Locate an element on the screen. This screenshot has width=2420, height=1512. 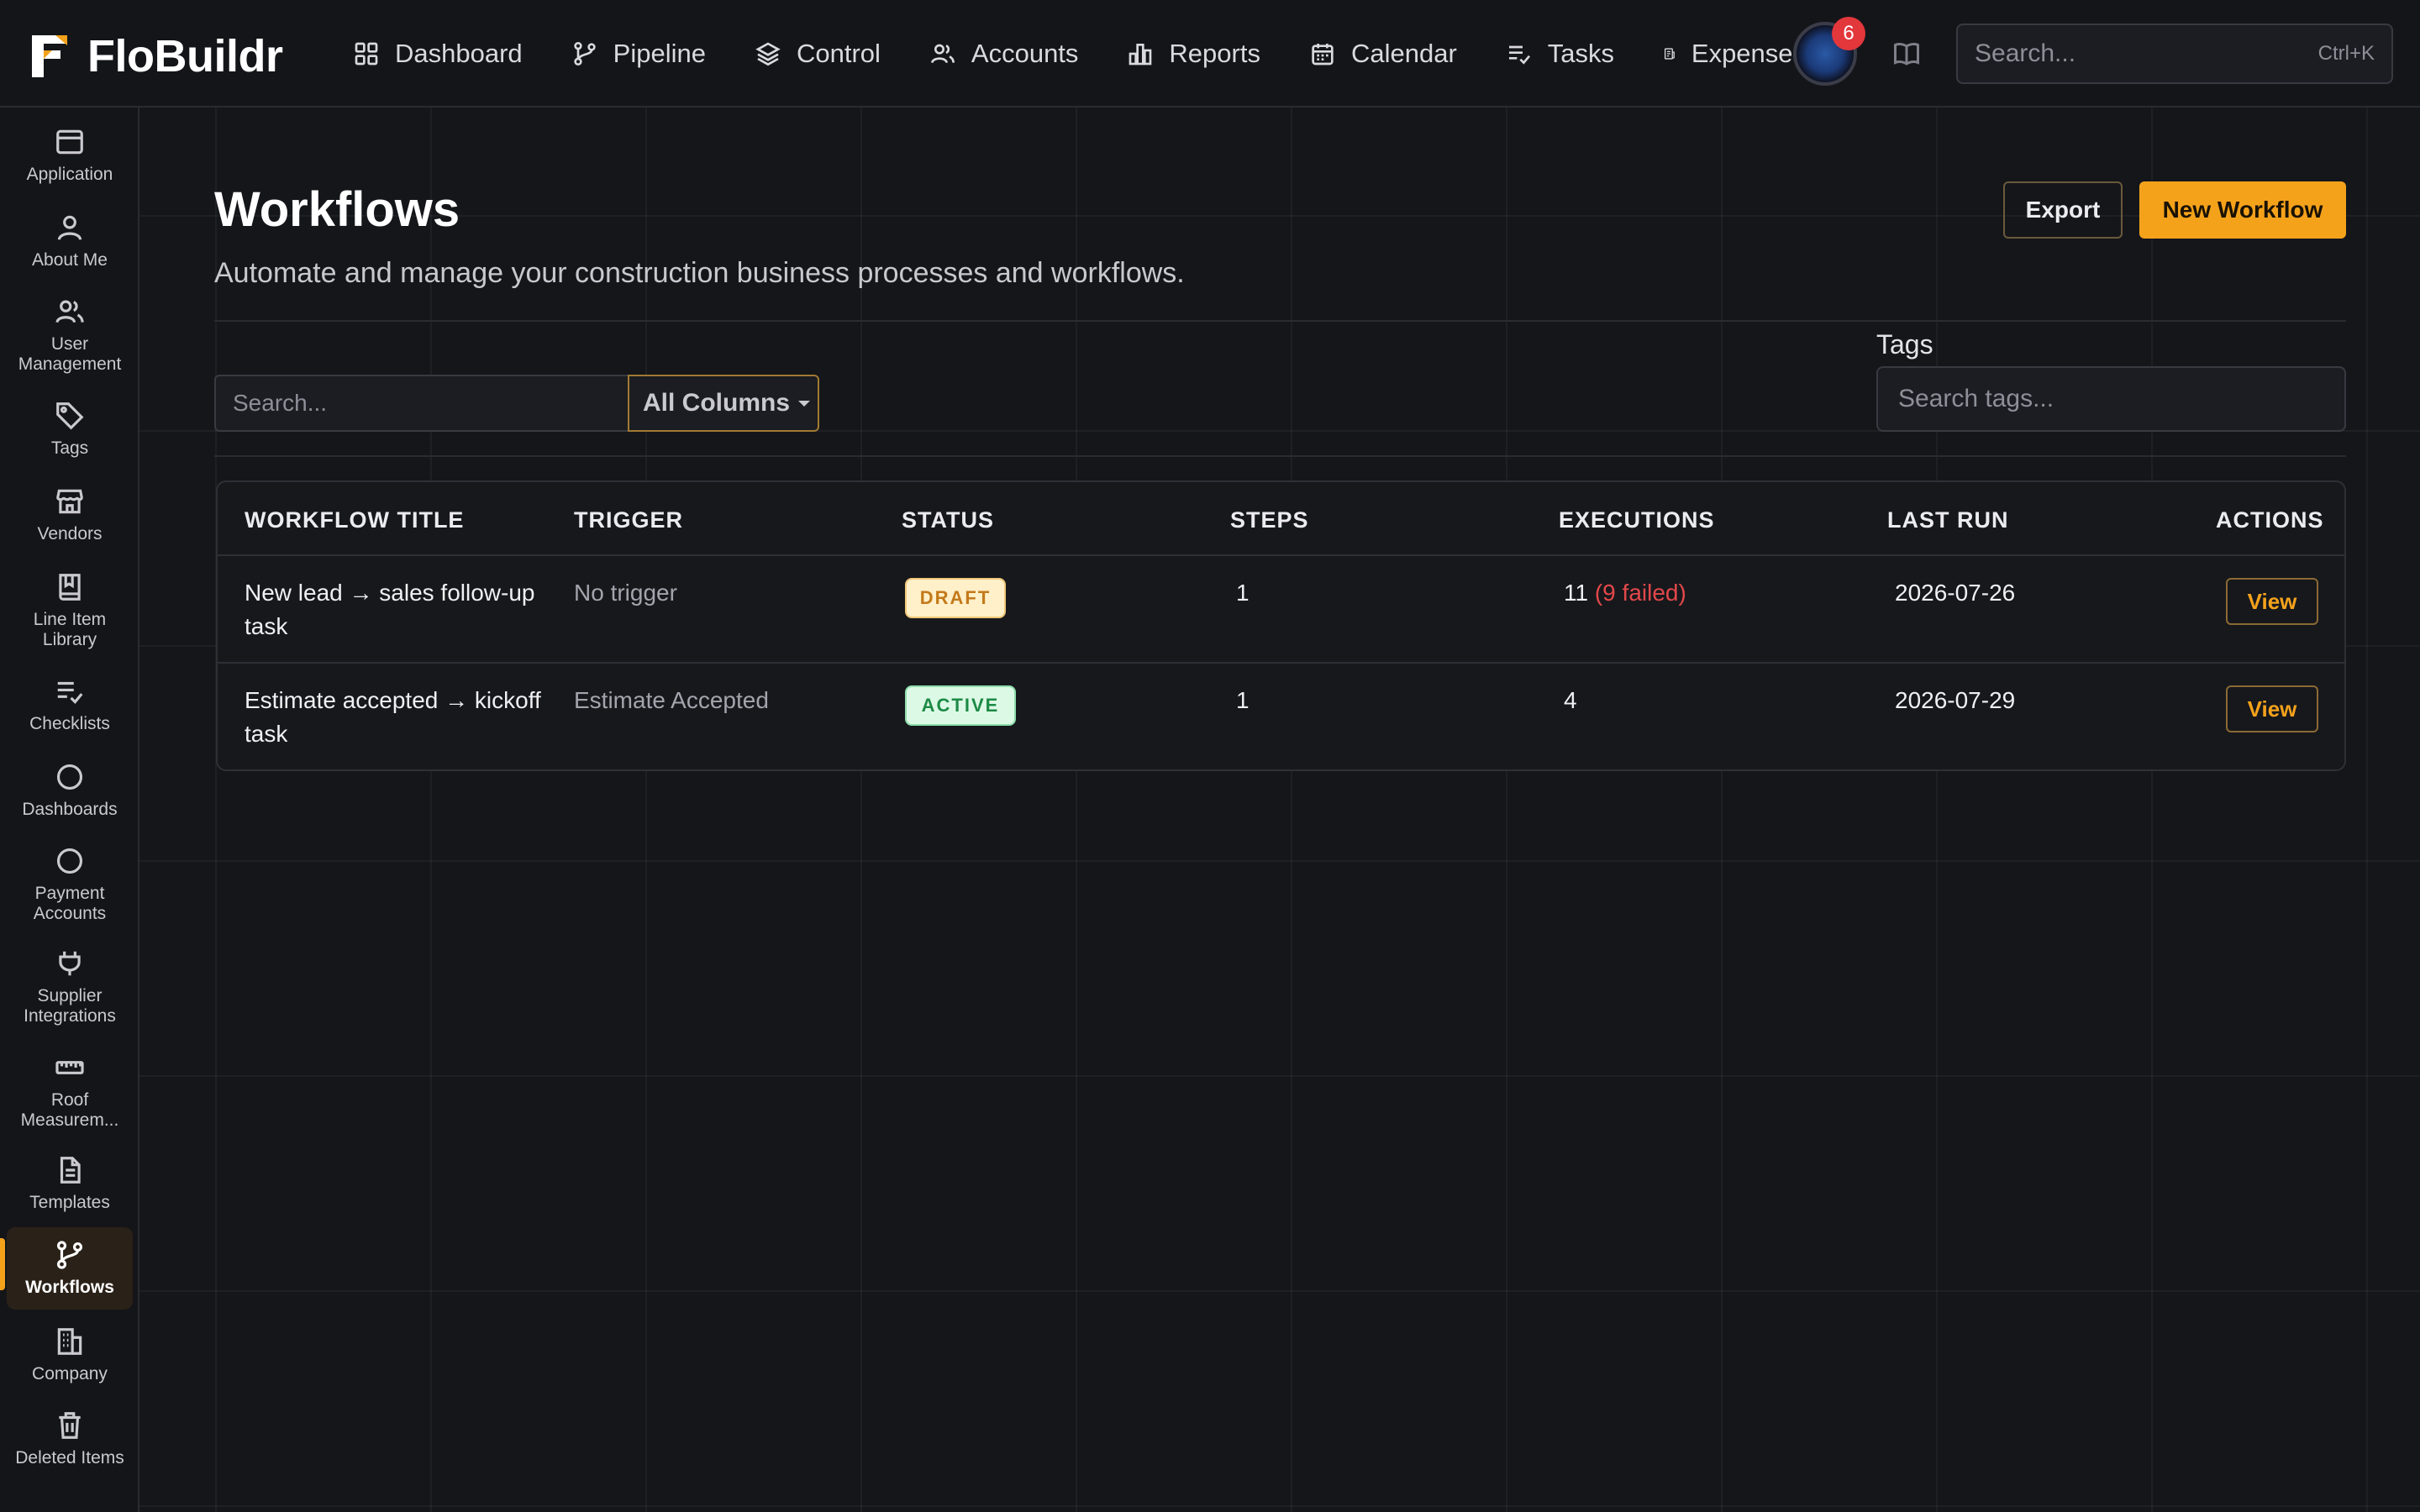
nav-dashboard: Dashboard is located at coordinates (438, 54).